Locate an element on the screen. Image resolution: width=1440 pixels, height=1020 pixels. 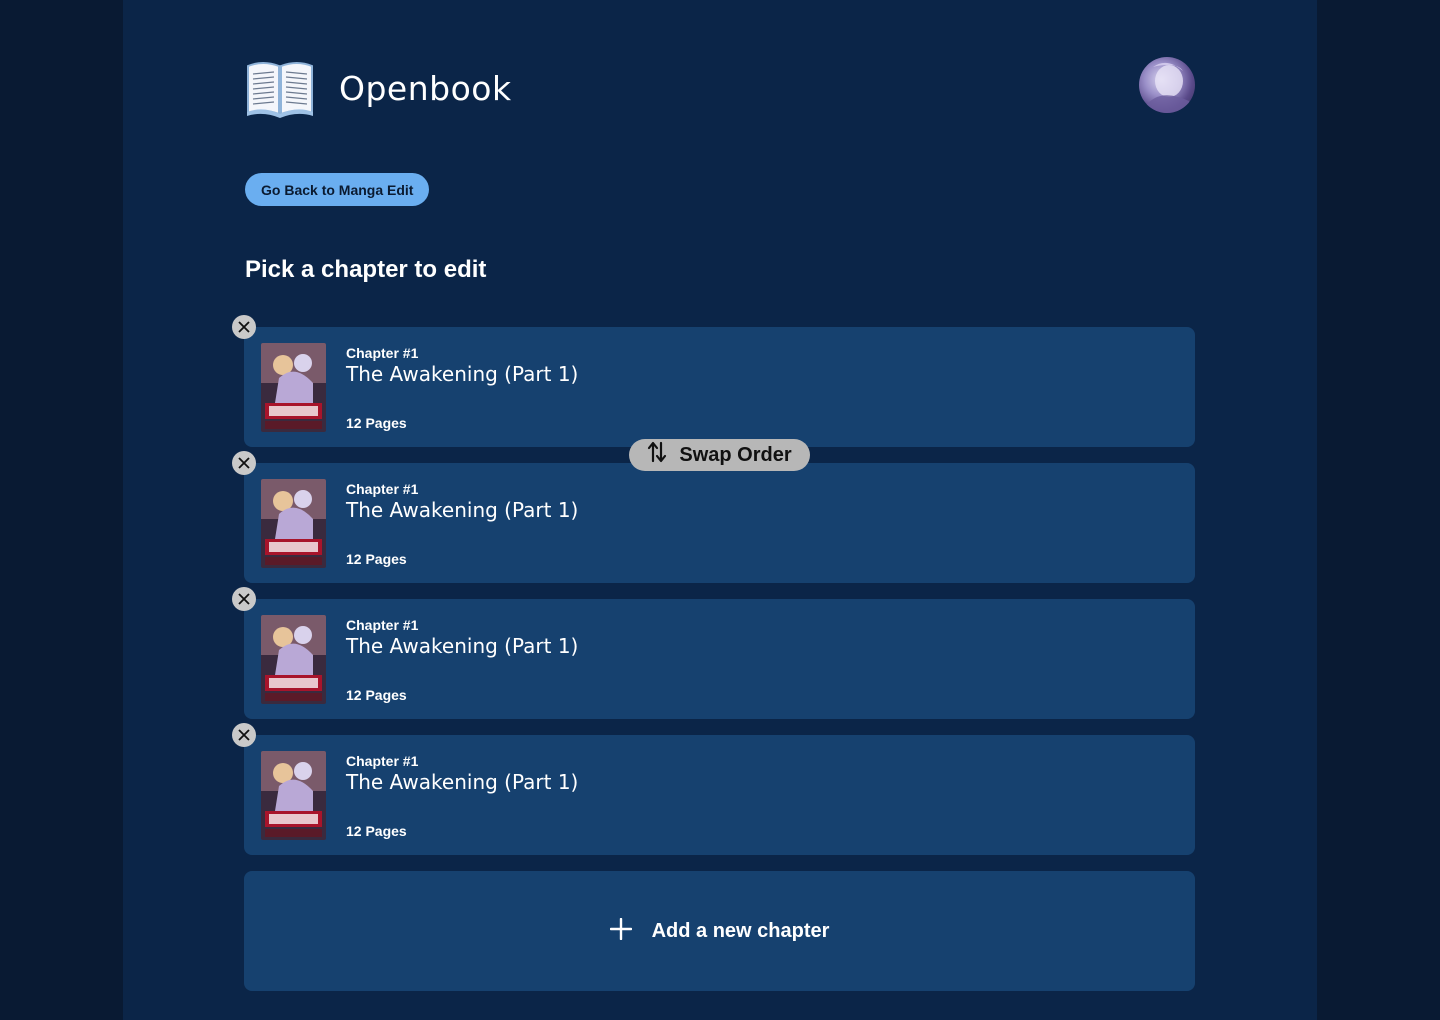
logo: Openbook is located at coordinates (378, 88).